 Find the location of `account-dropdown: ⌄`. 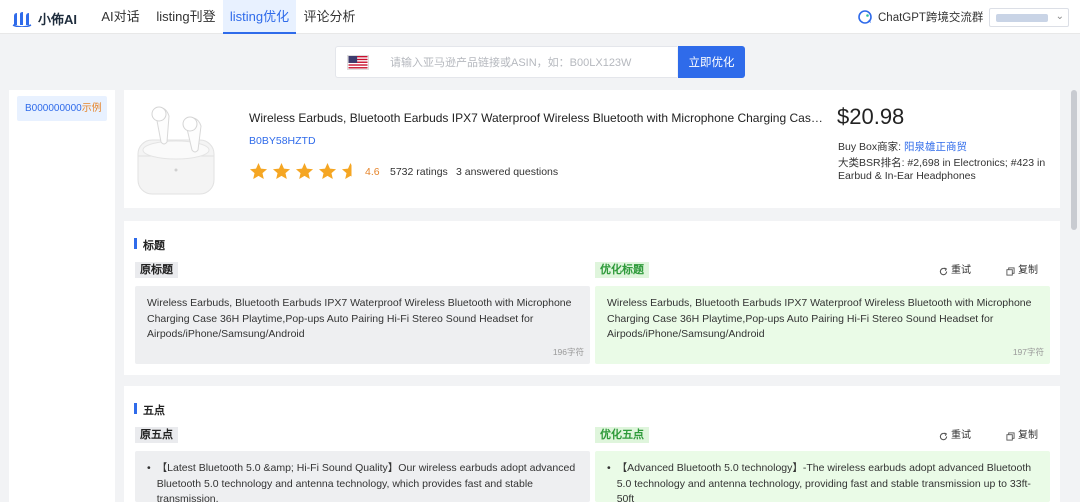

account-dropdown: ⌄ is located at coordinates (1029, 17).